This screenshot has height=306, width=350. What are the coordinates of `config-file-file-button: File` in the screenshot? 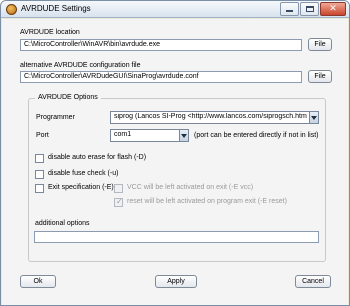 It's located at (320, 76).